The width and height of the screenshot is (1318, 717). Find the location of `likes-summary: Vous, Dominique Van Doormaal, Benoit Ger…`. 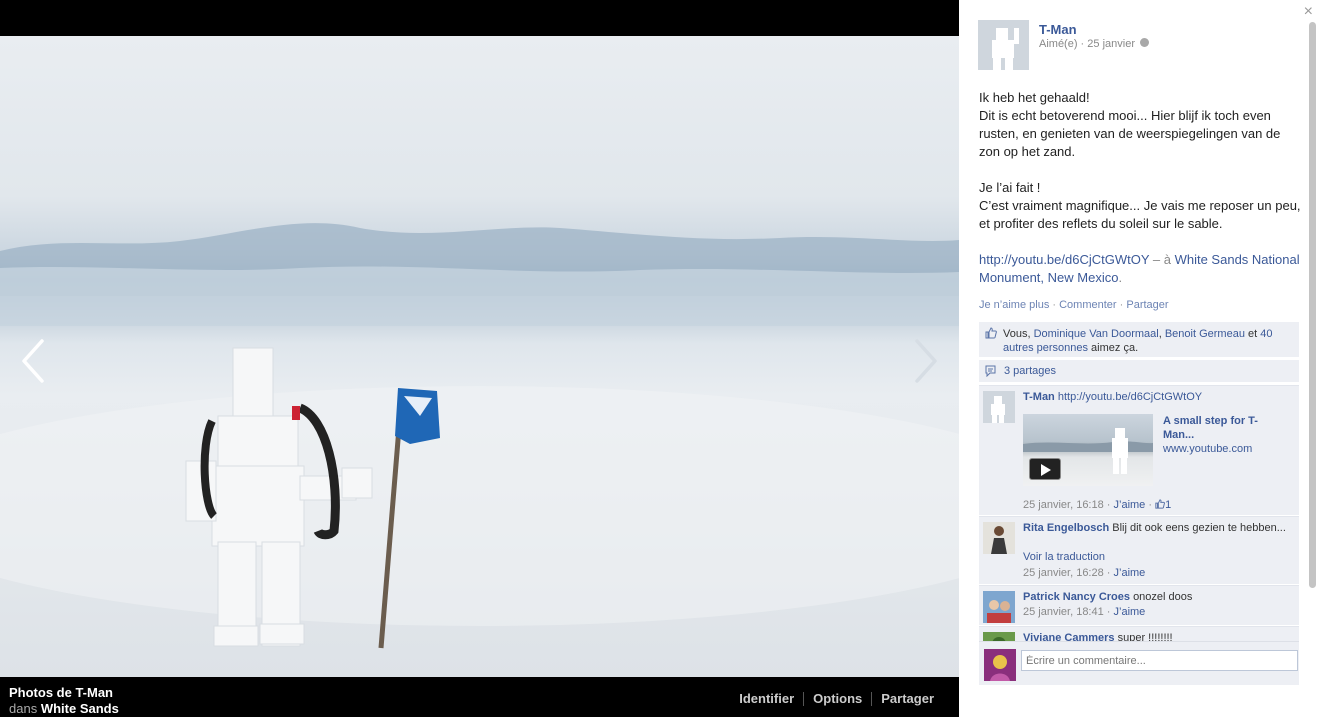

likes-summary: Vous, Dominique Van Doormaal, Benoit Ger… is located at coordinates (1139, 339).